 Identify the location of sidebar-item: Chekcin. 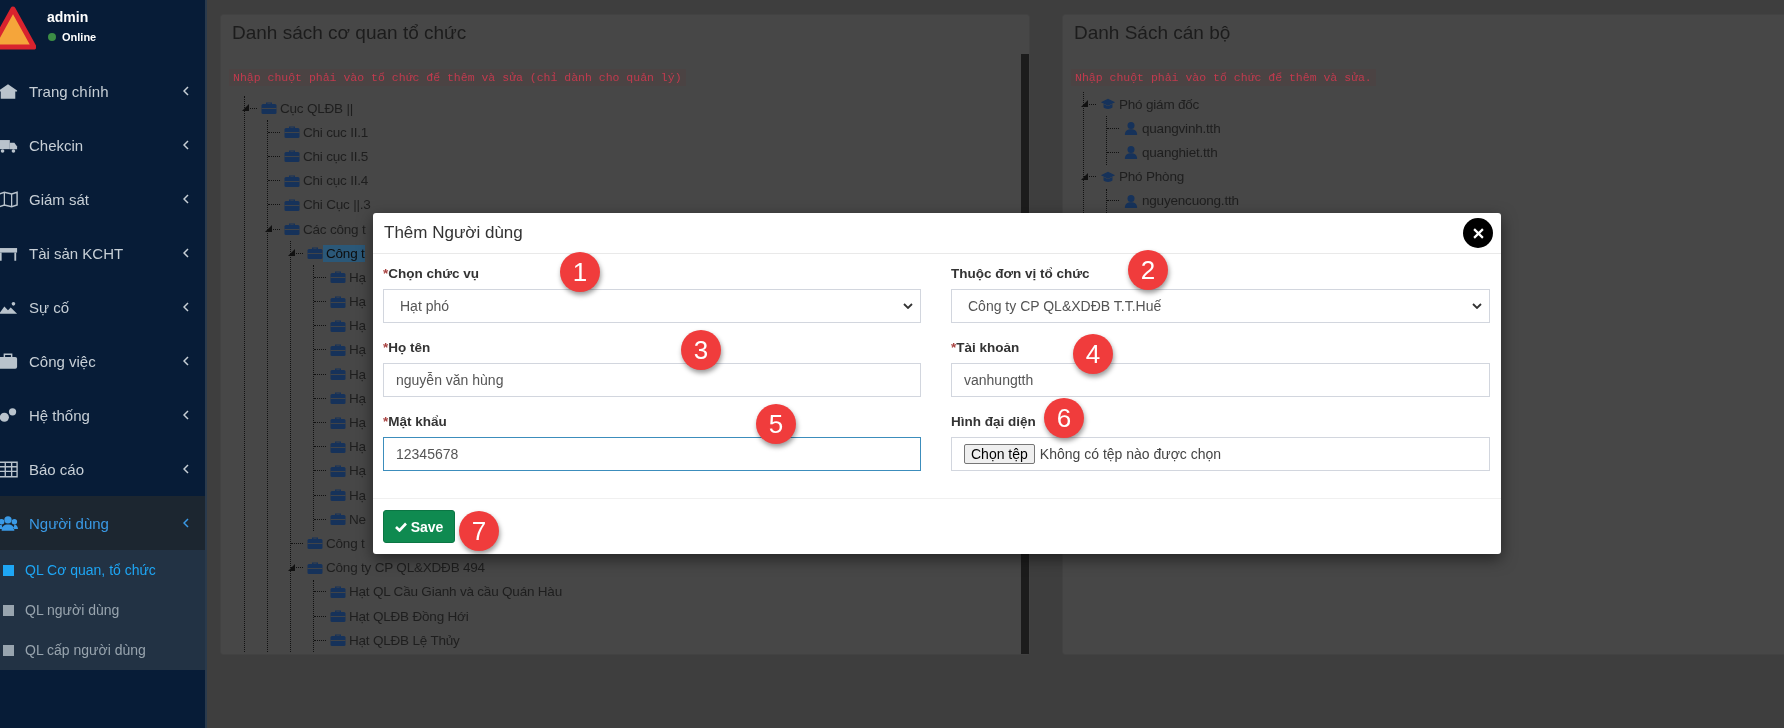
(102, 145).